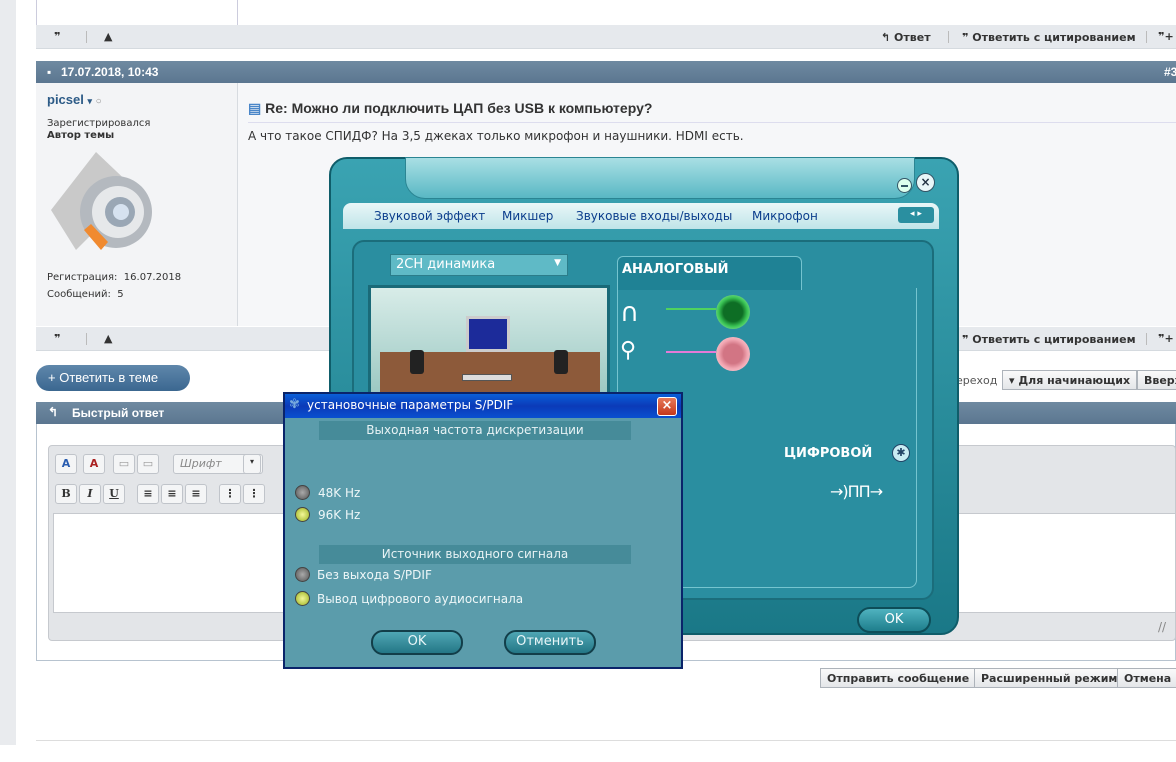 The height and width of the screenshot is (762, 1176). Describe the element at coordinates (912, 37) in the screenshot. I see `reply-label: Ответ` at that location.